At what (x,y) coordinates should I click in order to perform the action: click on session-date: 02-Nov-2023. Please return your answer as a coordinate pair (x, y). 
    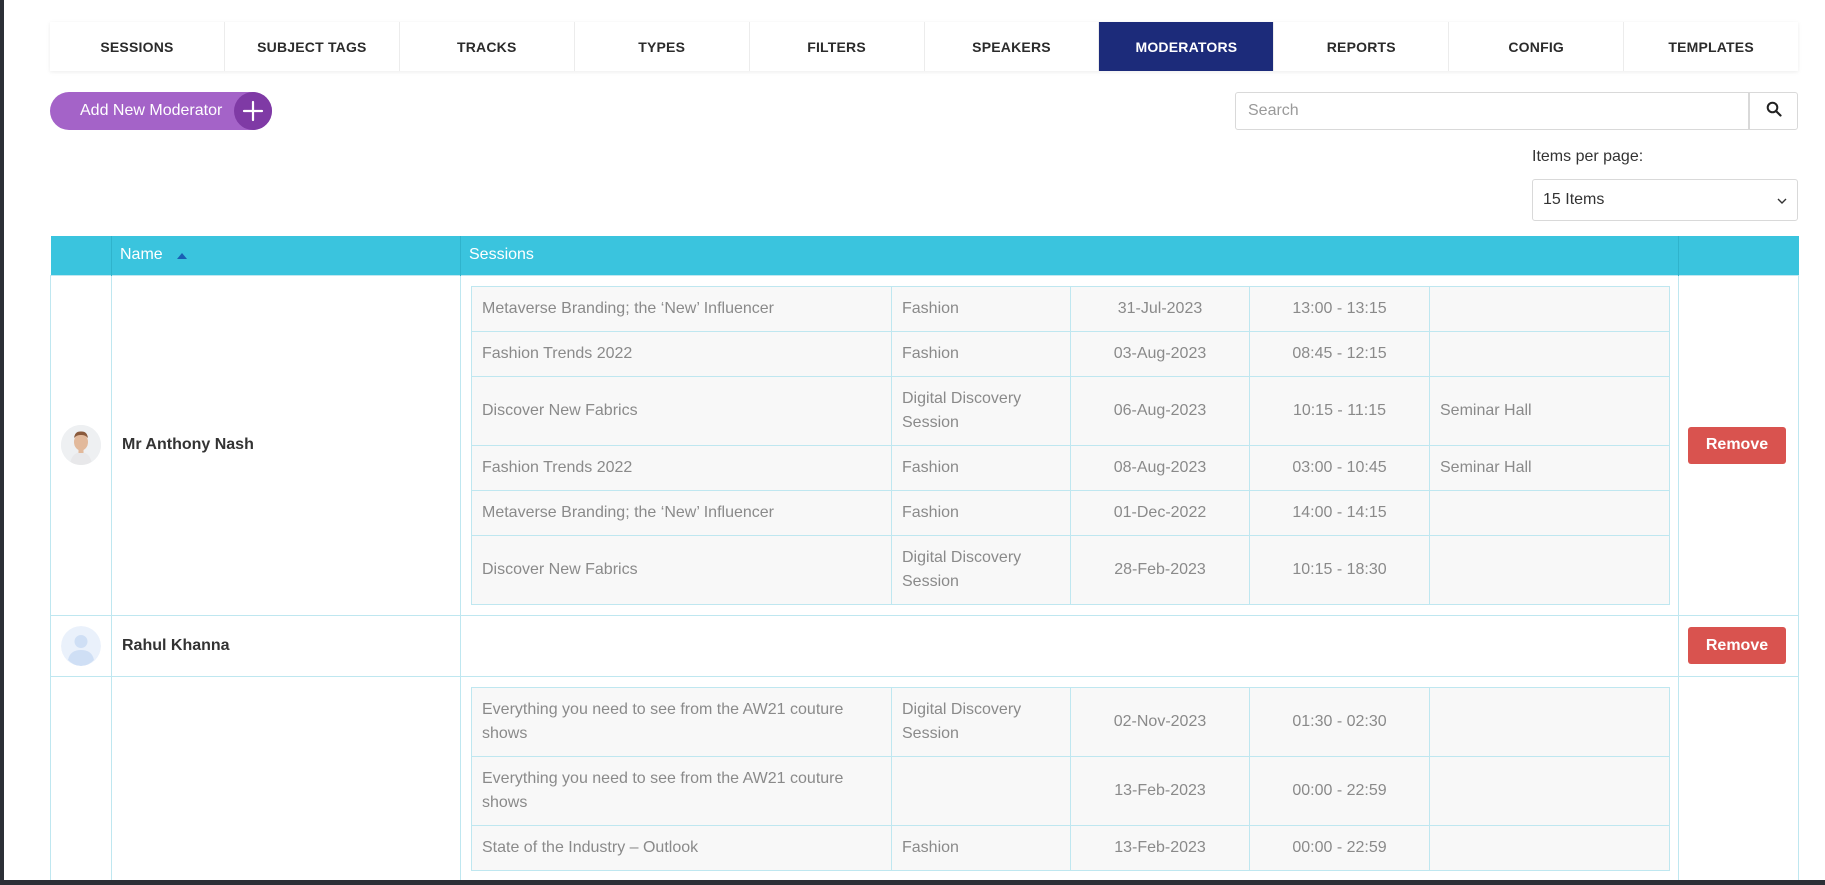
    Looking at the image, I should click on (1160, 721).